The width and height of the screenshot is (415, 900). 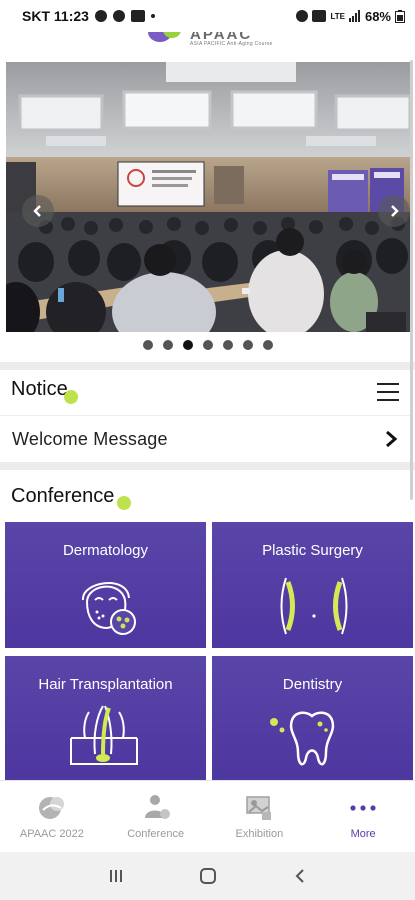 What do you see at coordinates (363, 808) in the screenshot?
I see `more-dots-icon` at bounding box center [363, 808].